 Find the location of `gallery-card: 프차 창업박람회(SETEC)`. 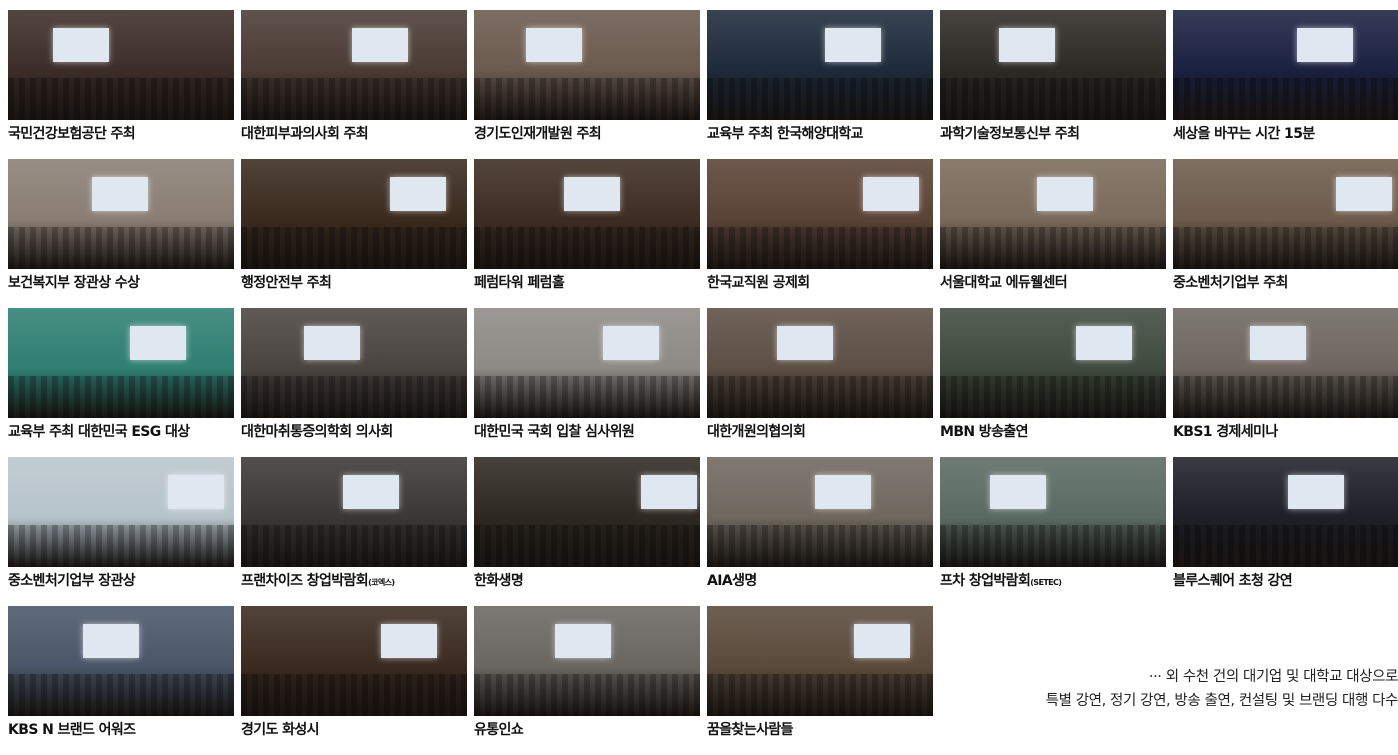

gallery-card: 프차 창업박람회(SETEC) is located at coordinates (1053, 529).